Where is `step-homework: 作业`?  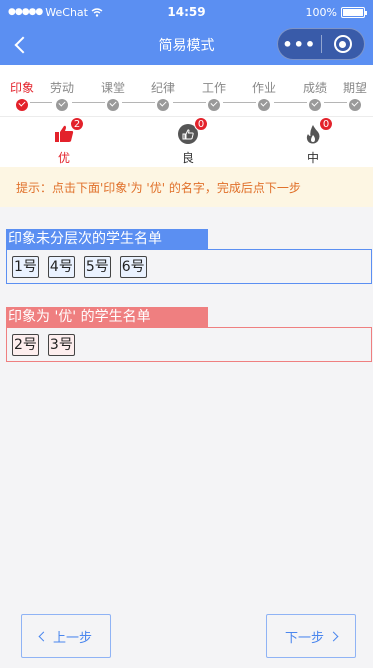
step-homework: 作业 is located at coordinates (264, 95).